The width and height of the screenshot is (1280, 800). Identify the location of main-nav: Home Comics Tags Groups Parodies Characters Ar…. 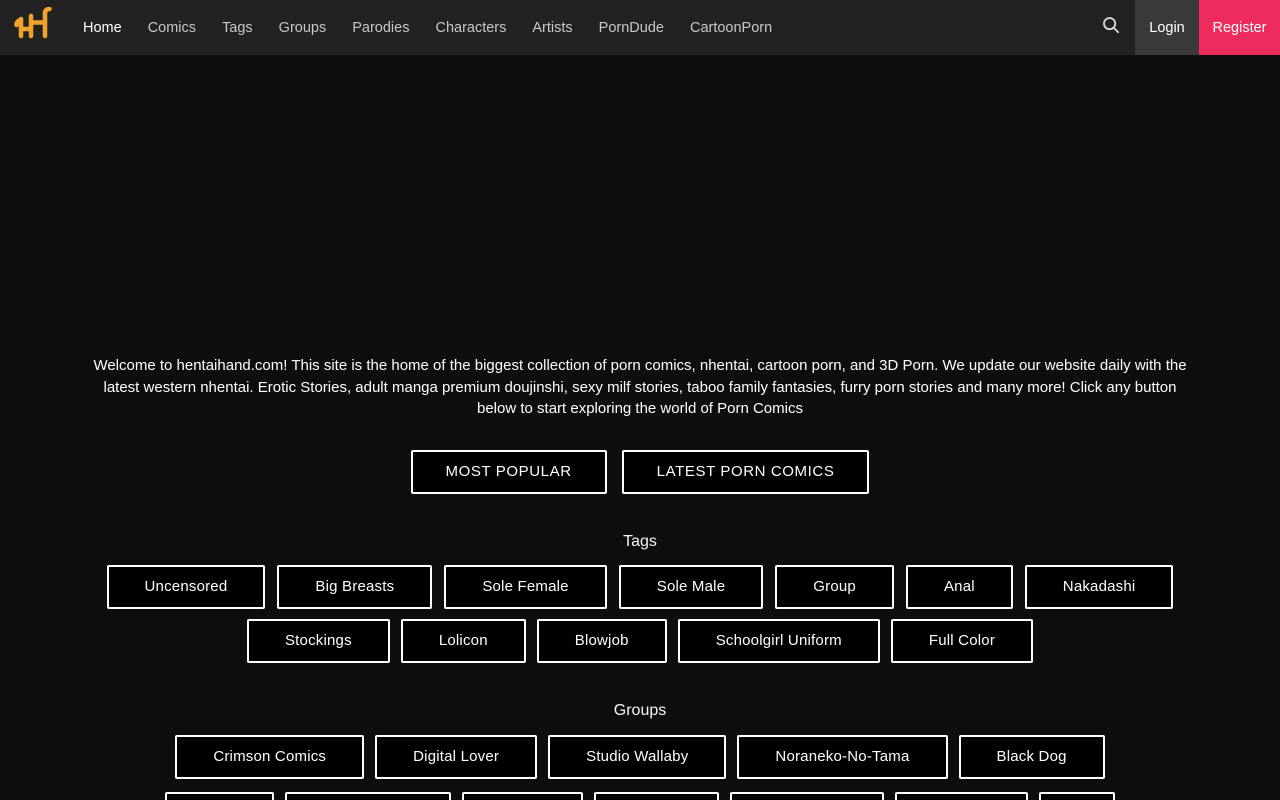
(418, 27).